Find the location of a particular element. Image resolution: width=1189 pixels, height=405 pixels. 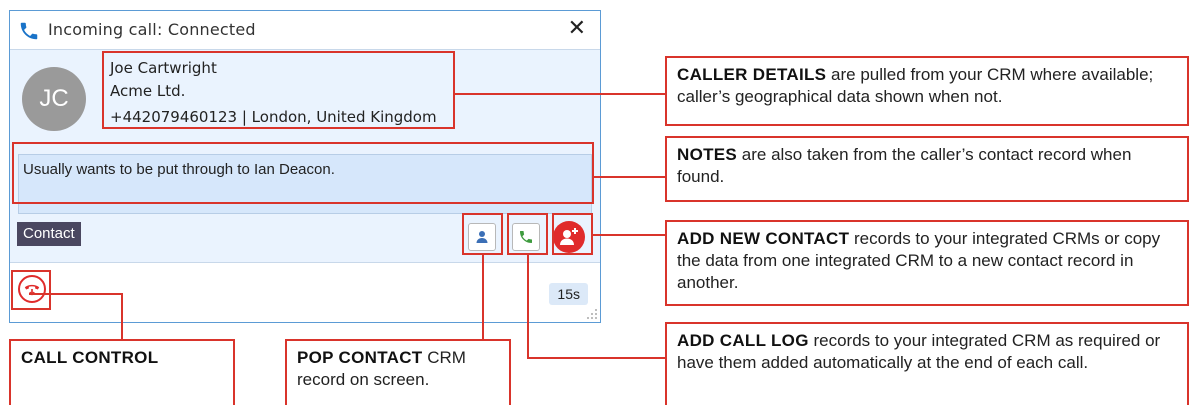

avatar: JC is located at coordinates (54, 99).